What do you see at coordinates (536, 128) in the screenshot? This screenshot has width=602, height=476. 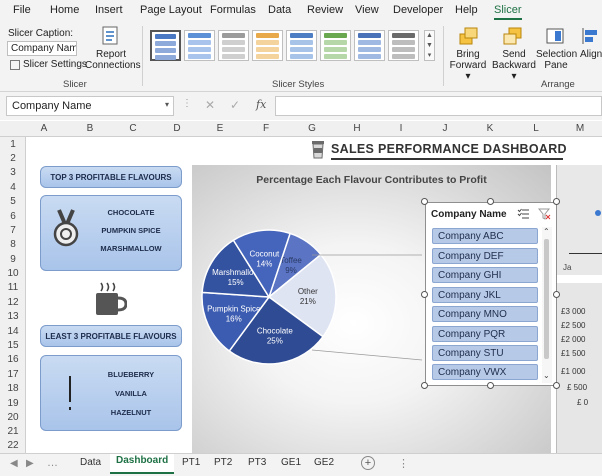 I see `column-header: L` at bounding box center [536, 128].